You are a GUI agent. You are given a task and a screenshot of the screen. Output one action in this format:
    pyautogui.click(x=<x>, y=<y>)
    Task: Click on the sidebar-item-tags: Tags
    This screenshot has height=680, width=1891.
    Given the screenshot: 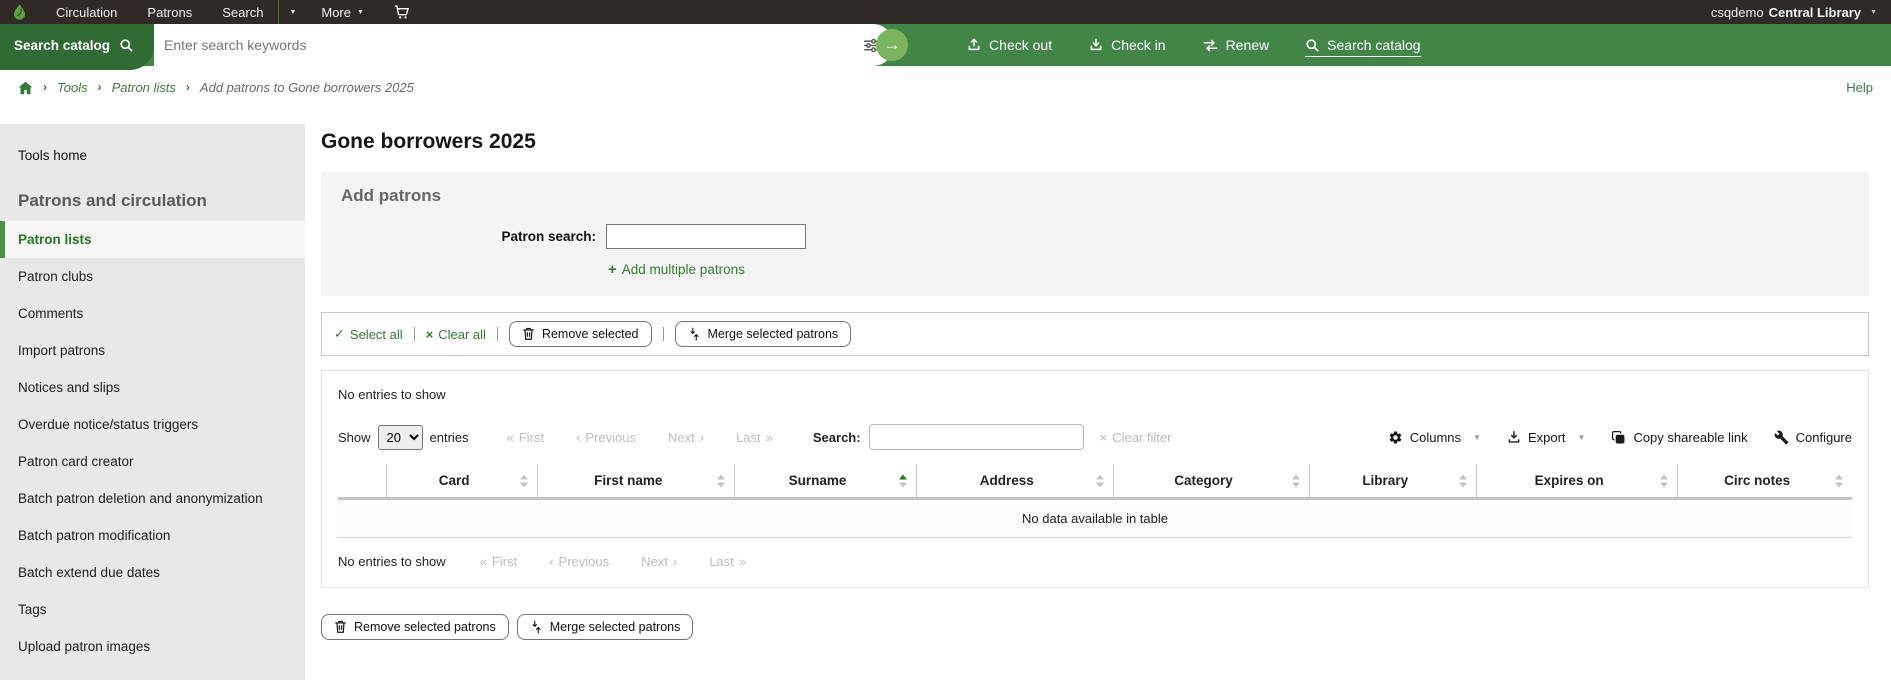 What is the action you would take?
    pyautogui.click(x=152, y=609)
    